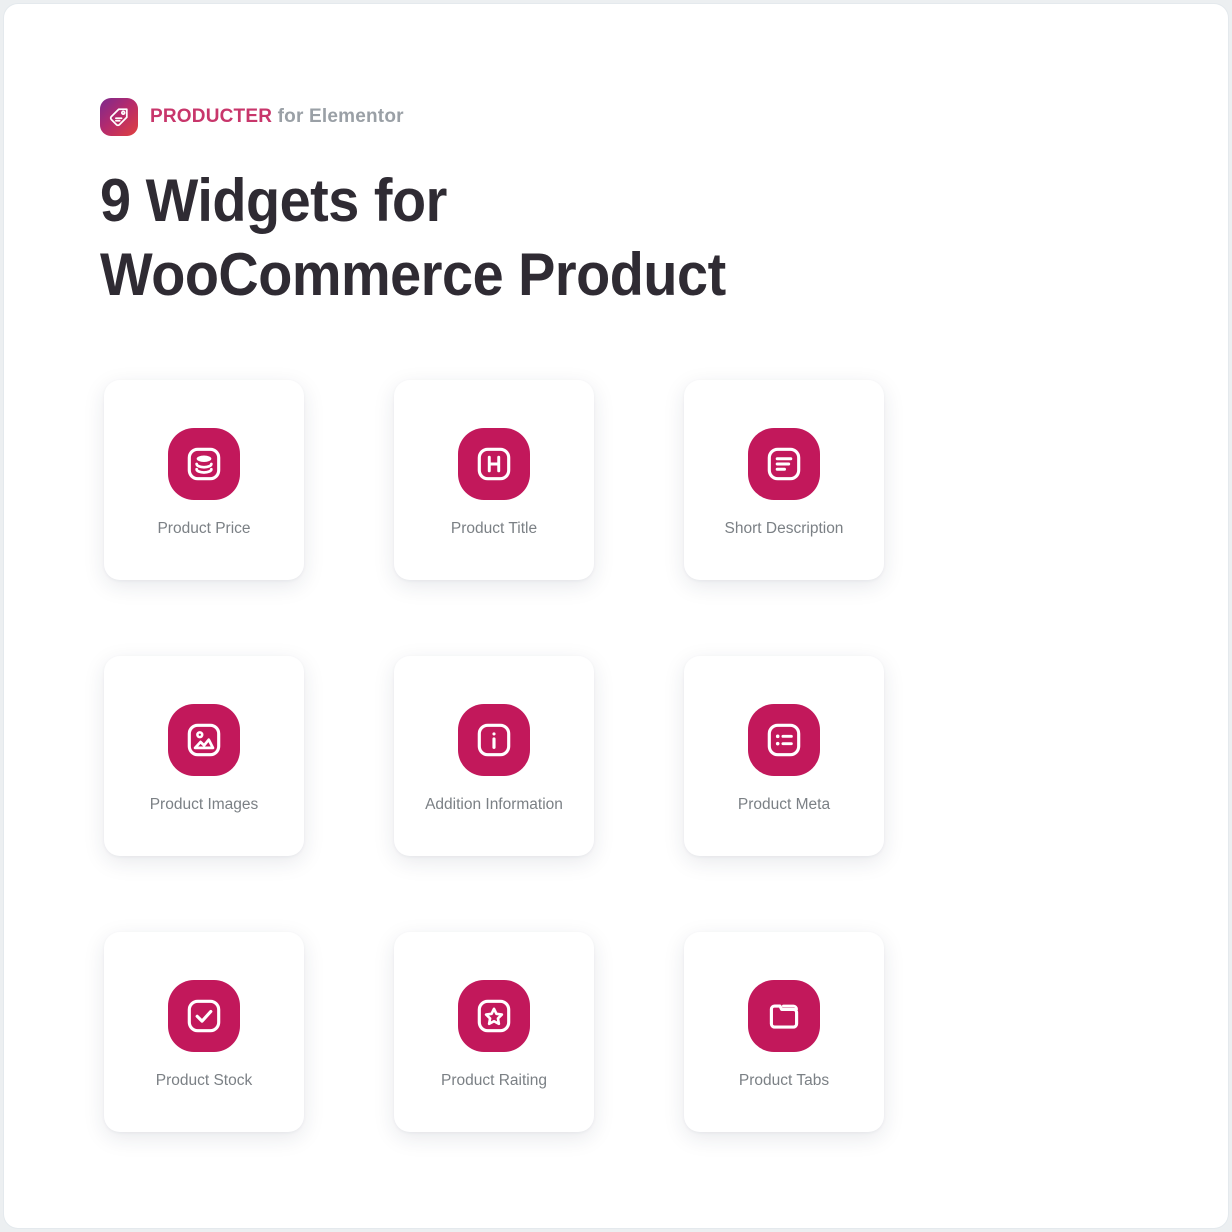 This screenshot has height=1232, width=1232. I want to click on widget-card-product-stock: Product Stock, so click(204, 1032).